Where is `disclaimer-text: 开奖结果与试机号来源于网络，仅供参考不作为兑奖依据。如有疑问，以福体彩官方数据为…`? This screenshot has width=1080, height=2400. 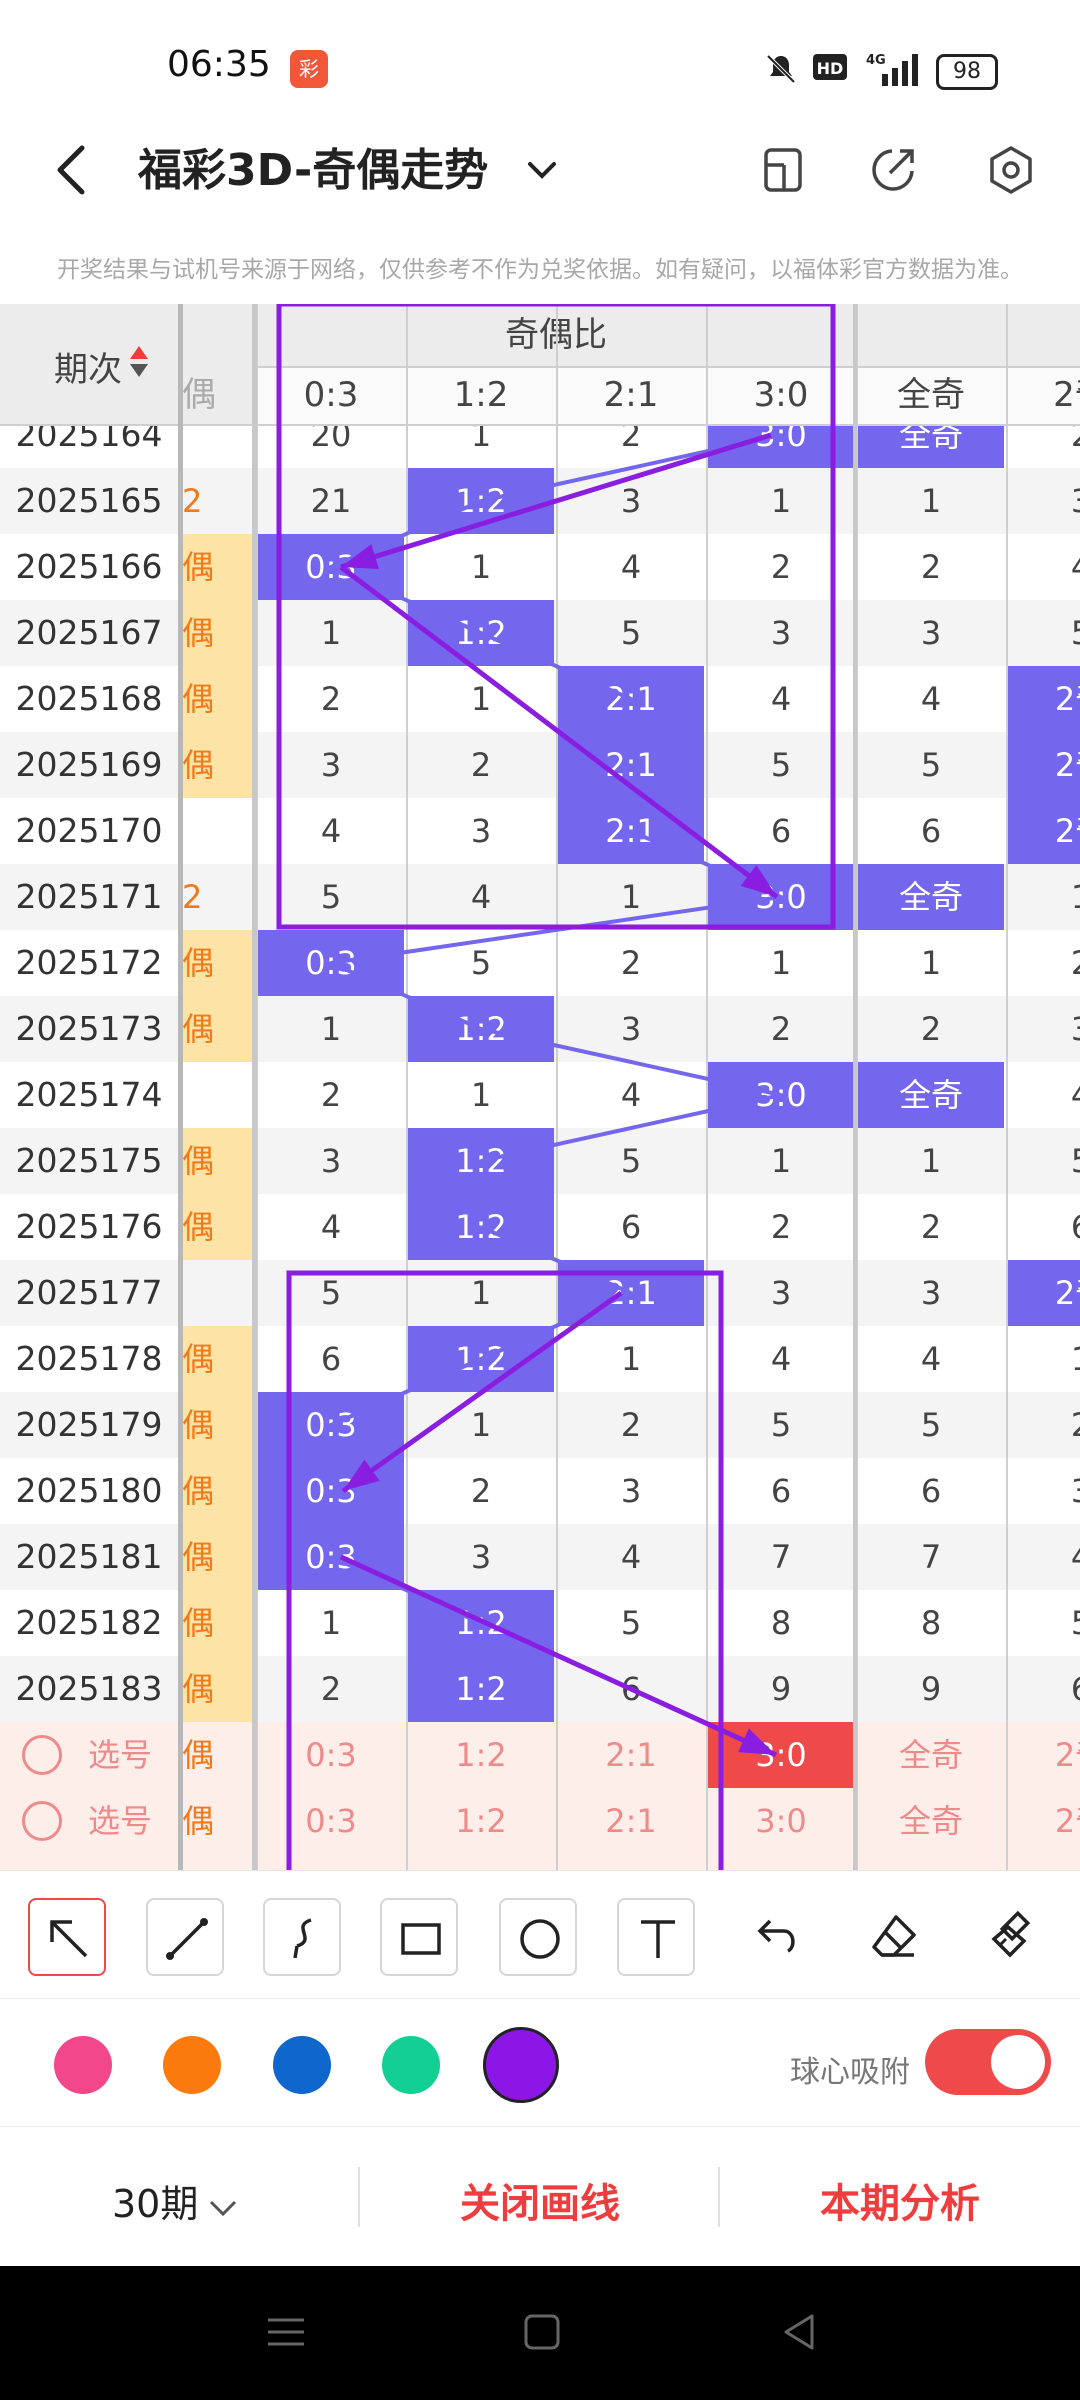 disclaimer-text: 开奖结果与试机号来源于网络，仅供参考不作为兑奖依据。如有疑问，以福体彩官方数据为… is located at coordinates (540, 270).